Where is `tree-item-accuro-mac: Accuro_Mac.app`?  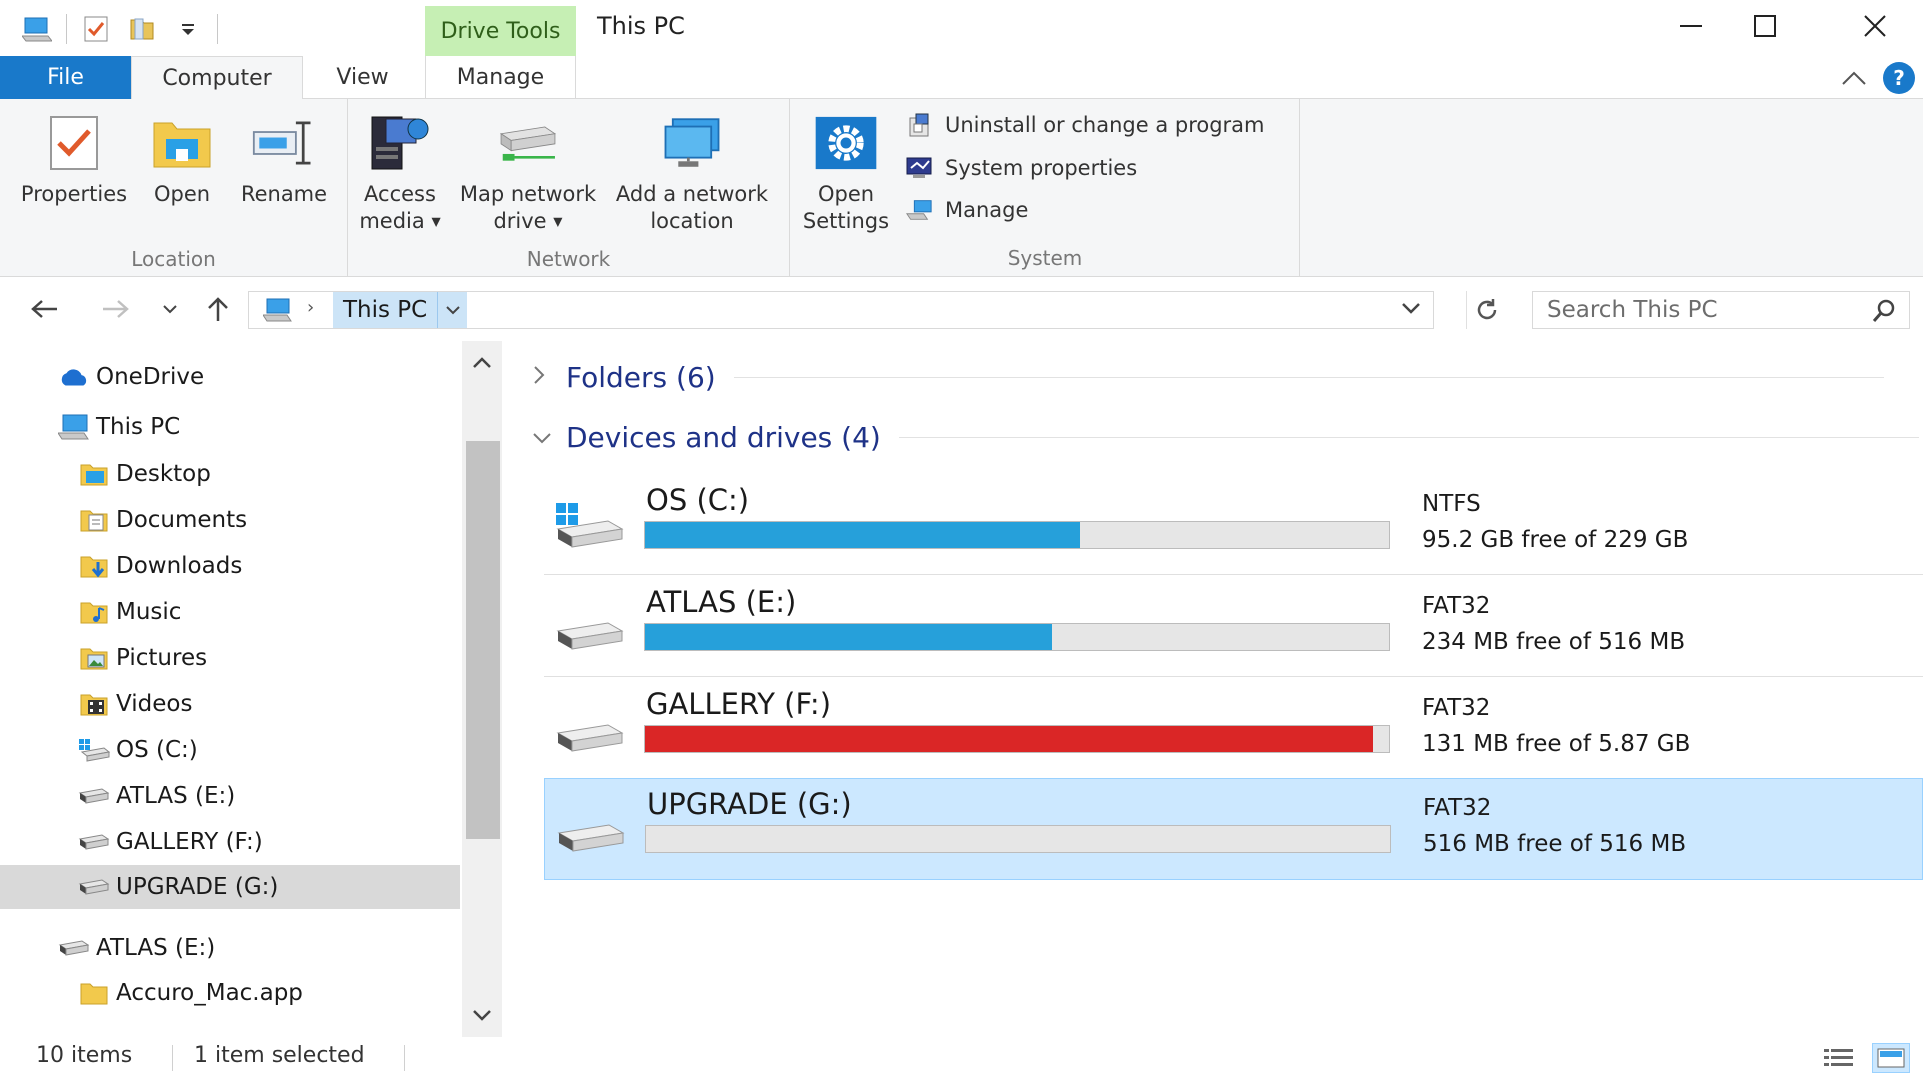 tree-item-accuro-mac: Accuro_Mac.app is located at coordinates (230, 993).